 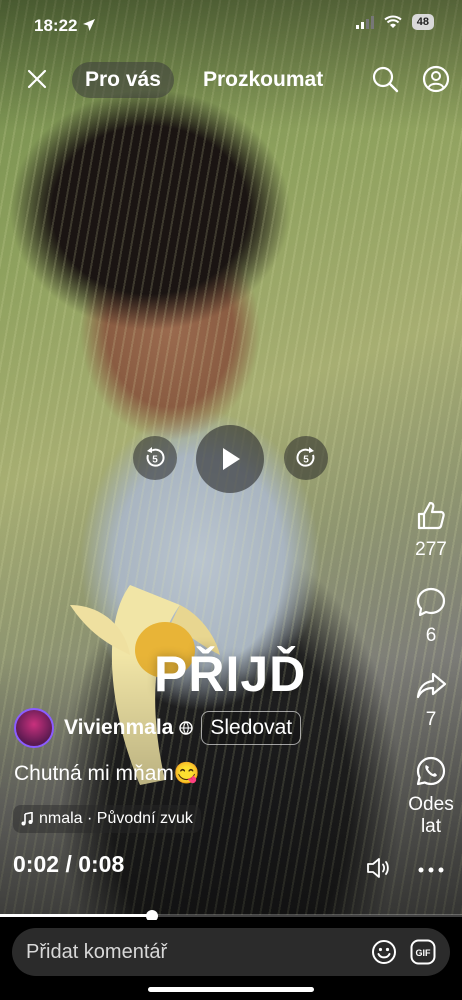 I want to click on forward-5-icon: 5, so click(x=305, y=457).